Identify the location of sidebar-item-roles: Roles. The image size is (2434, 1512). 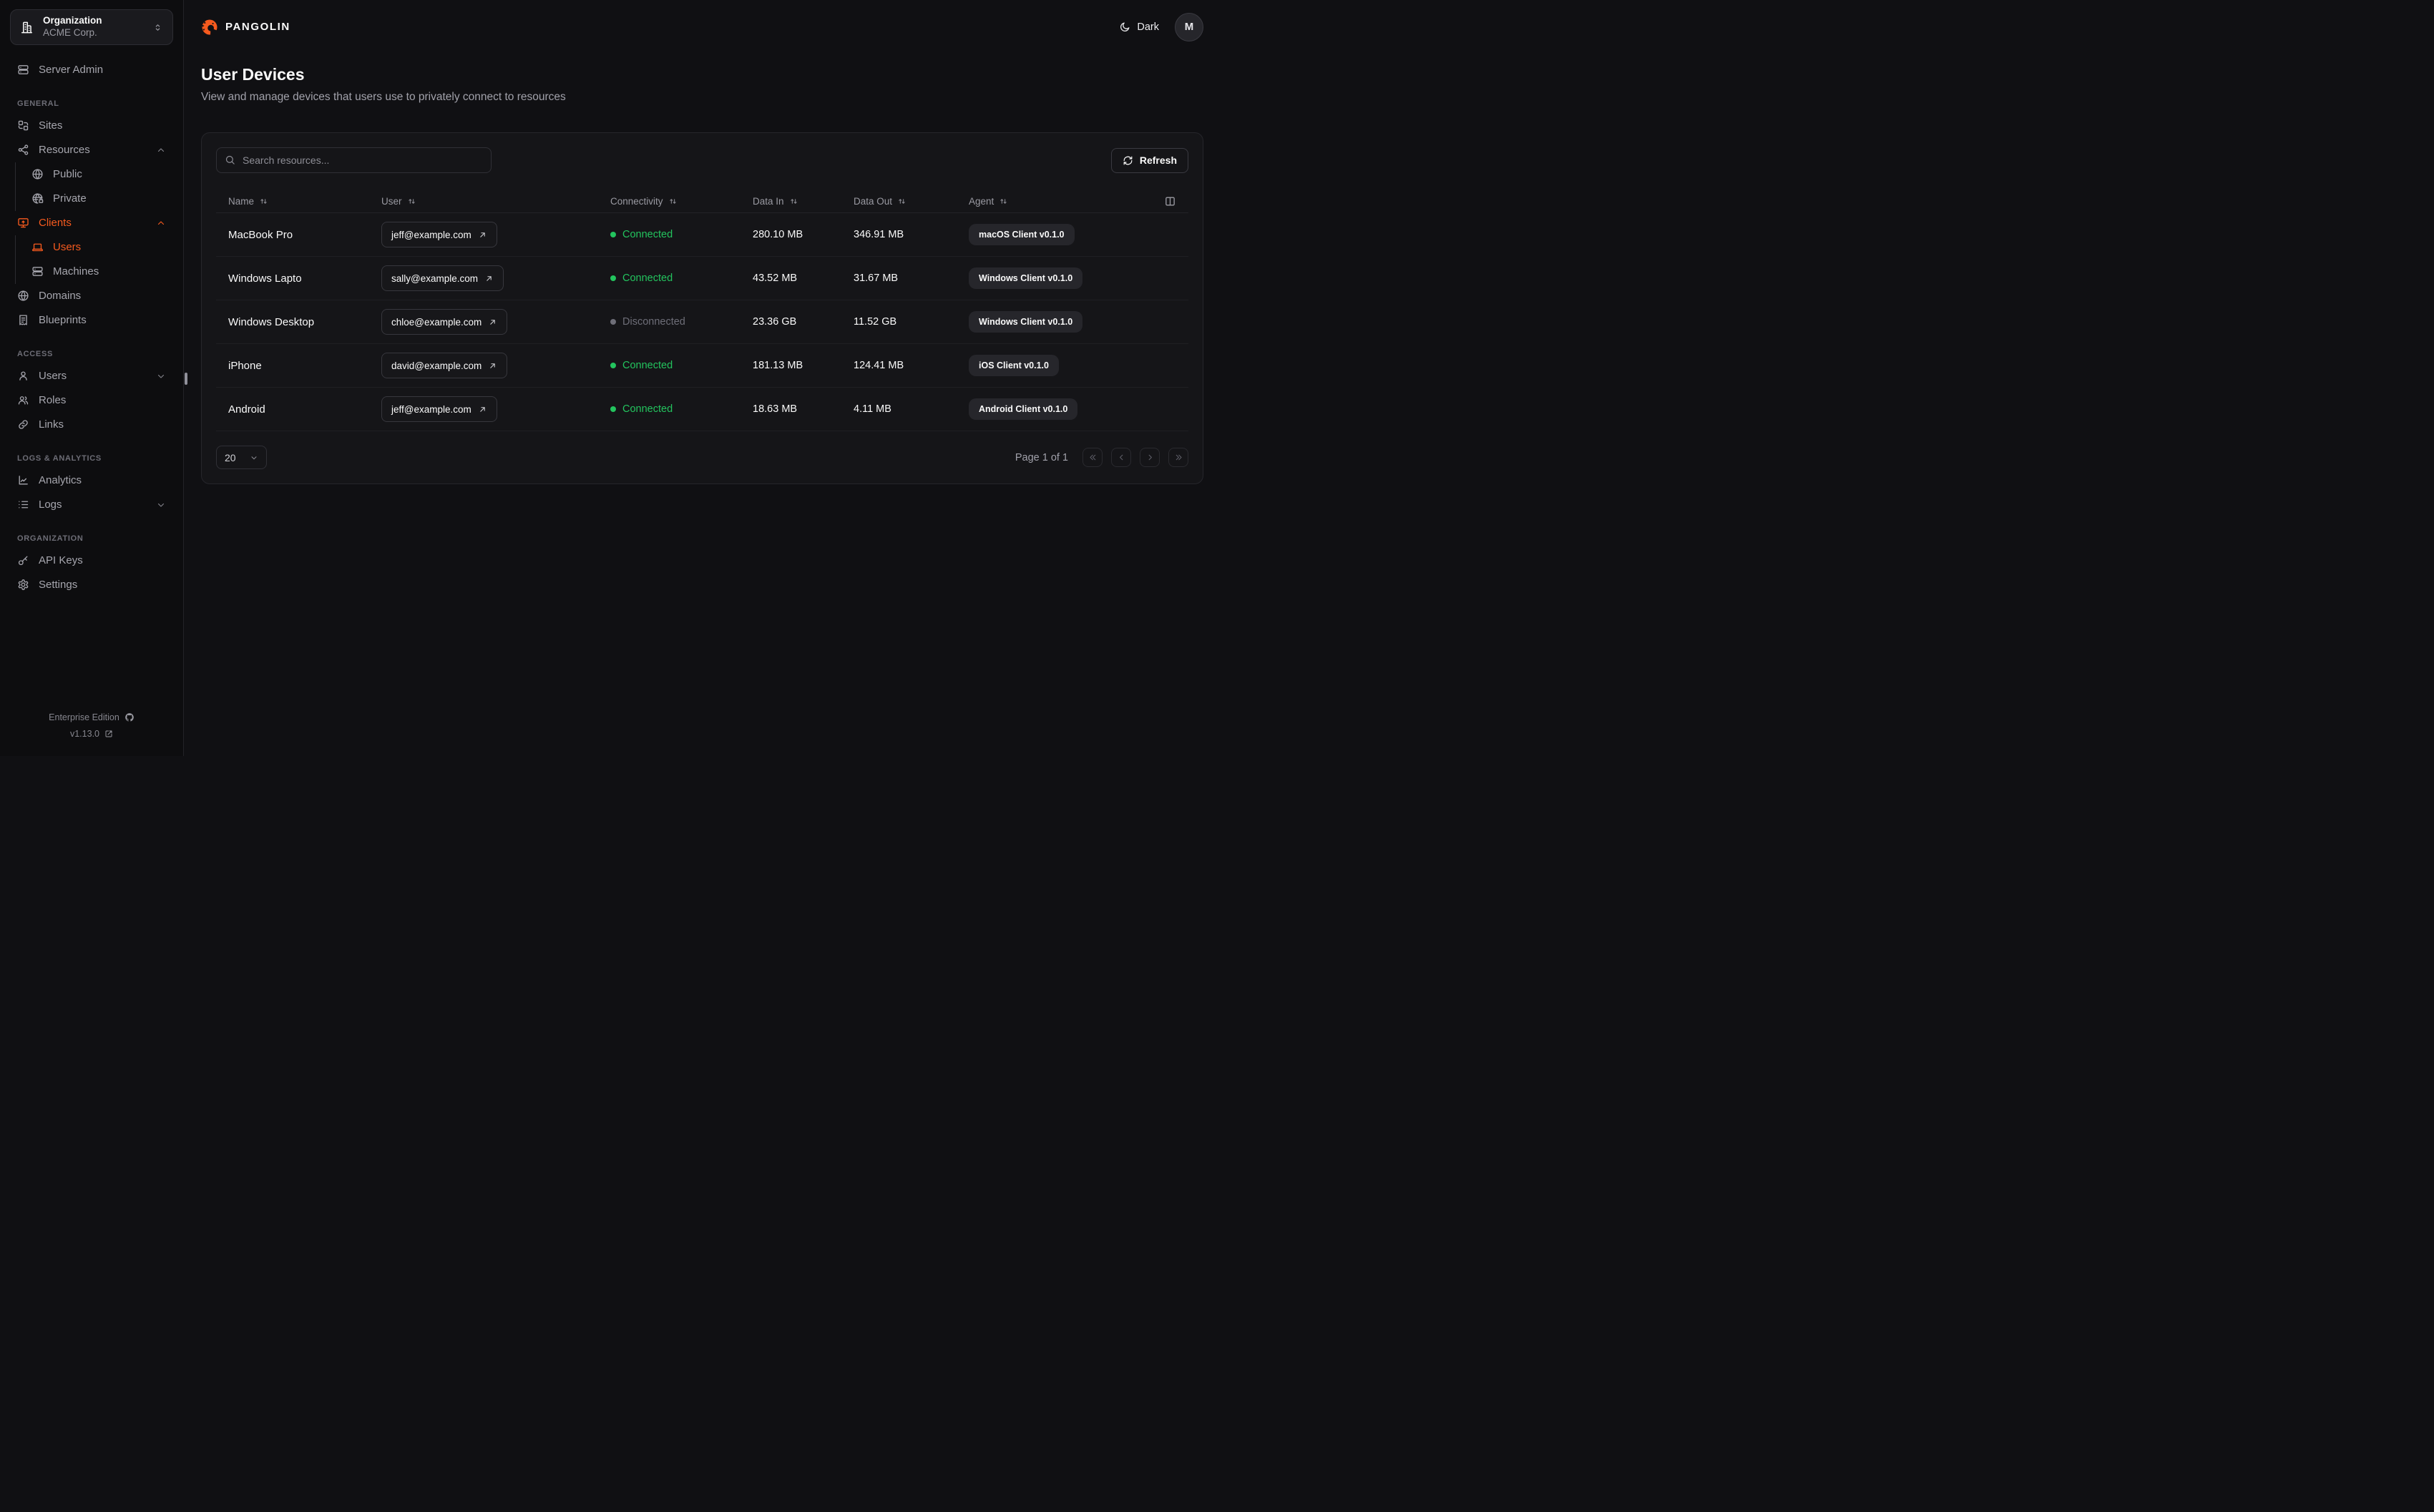
(91, 400).